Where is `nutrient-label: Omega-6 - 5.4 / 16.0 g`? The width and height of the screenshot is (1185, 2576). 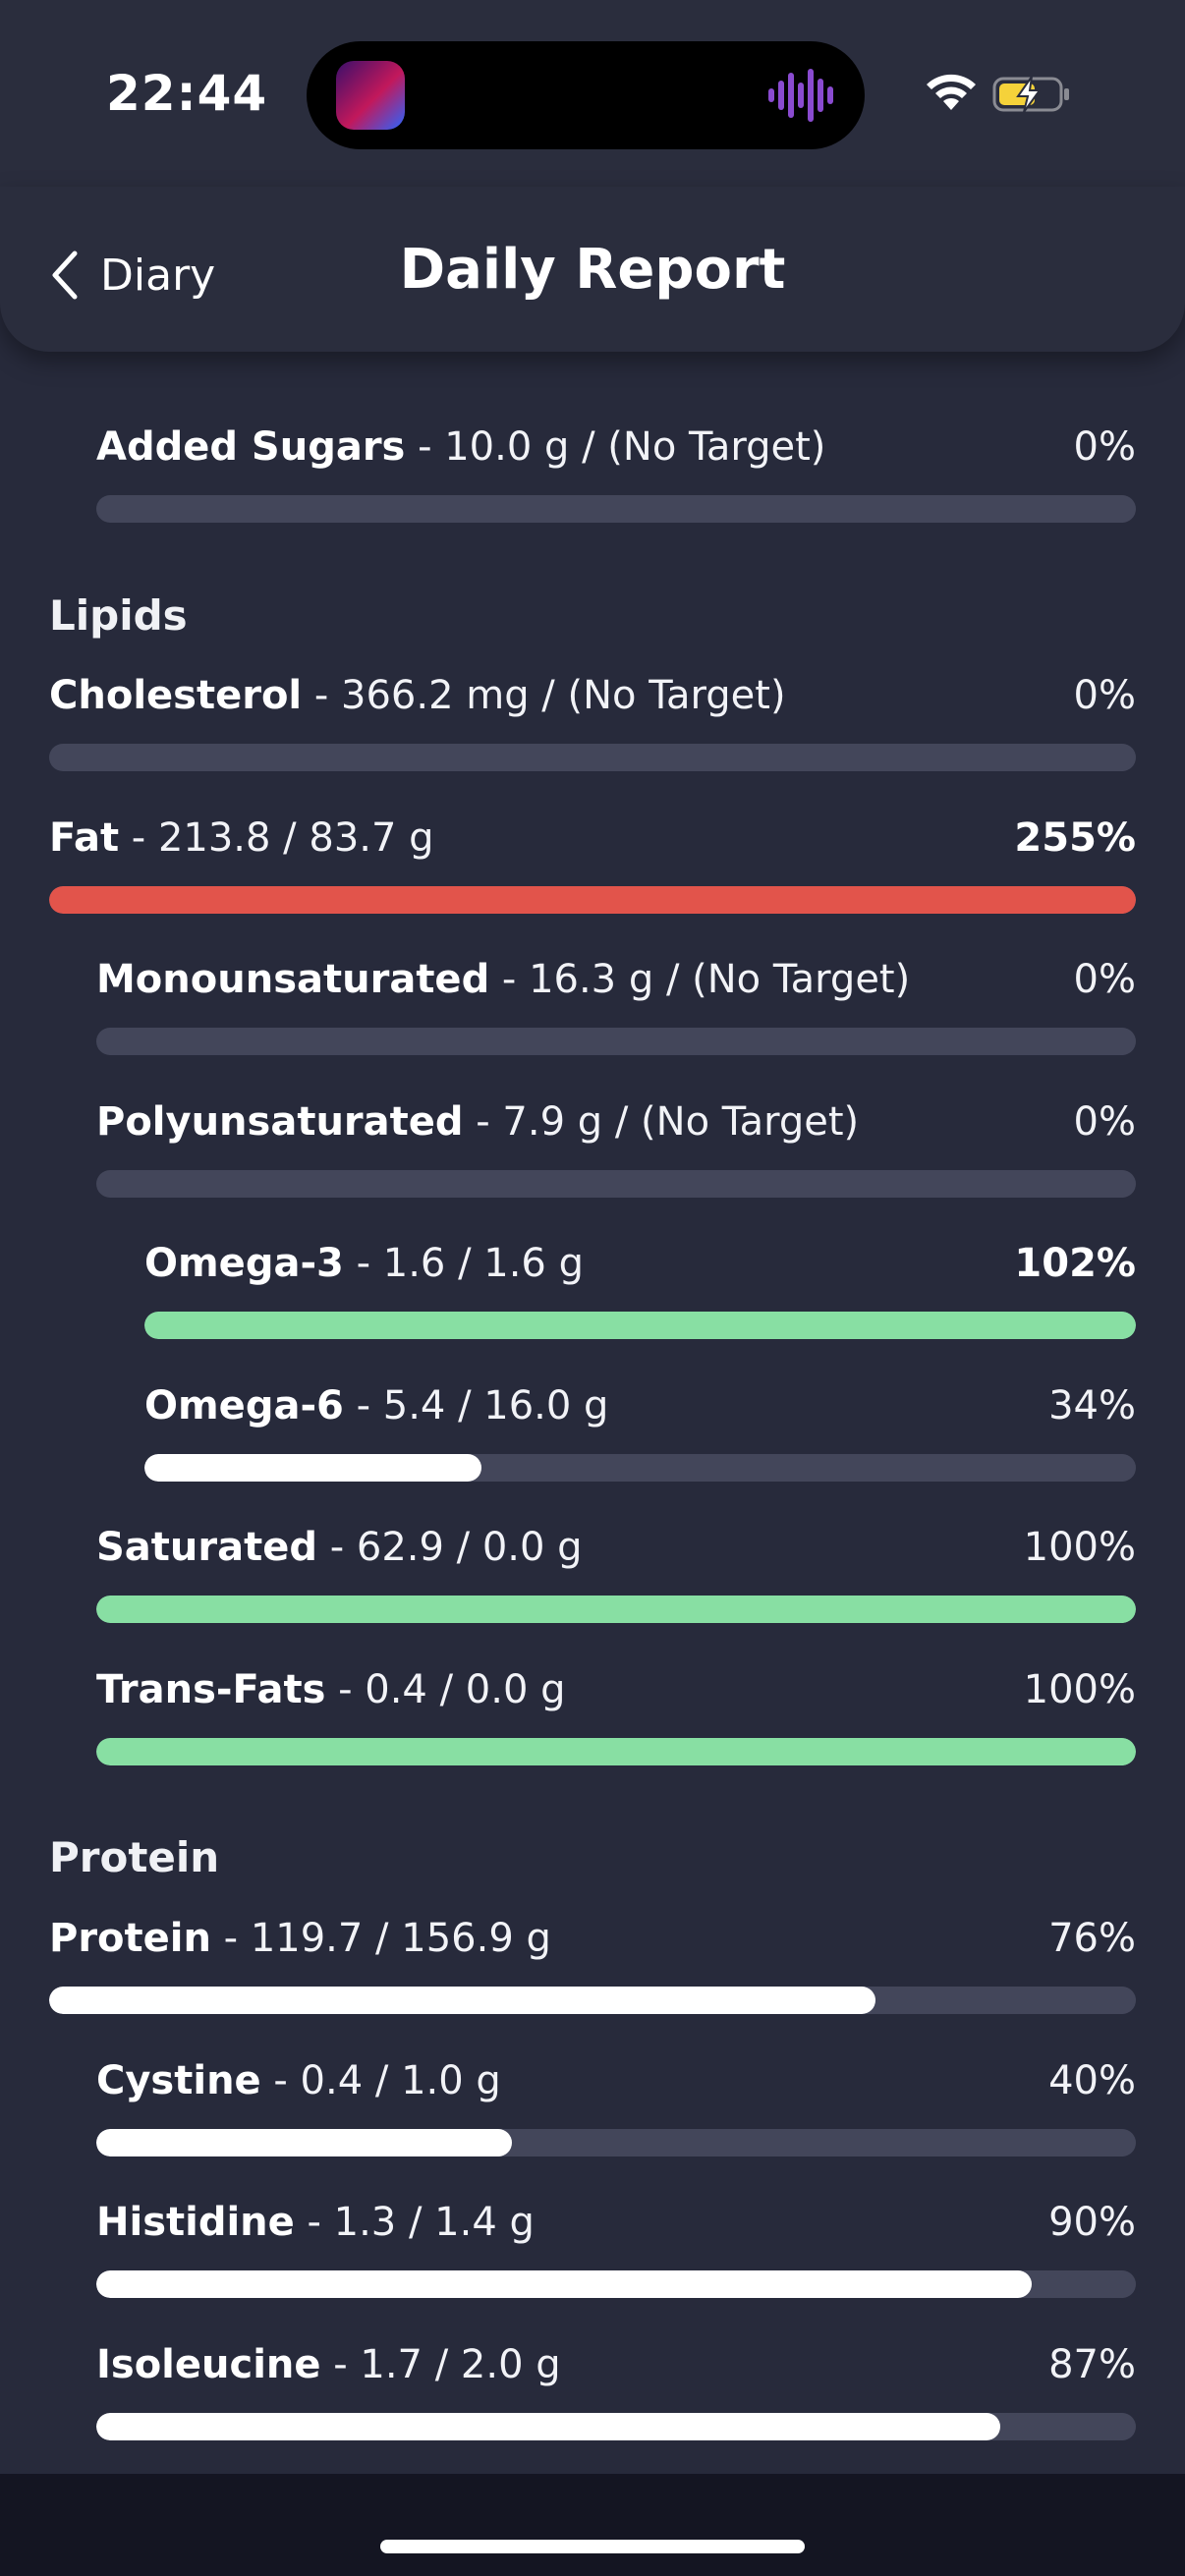
nutrient-label: Omega-6 - 5.4 / 16.0 g is located at coordinates (376, 1405).